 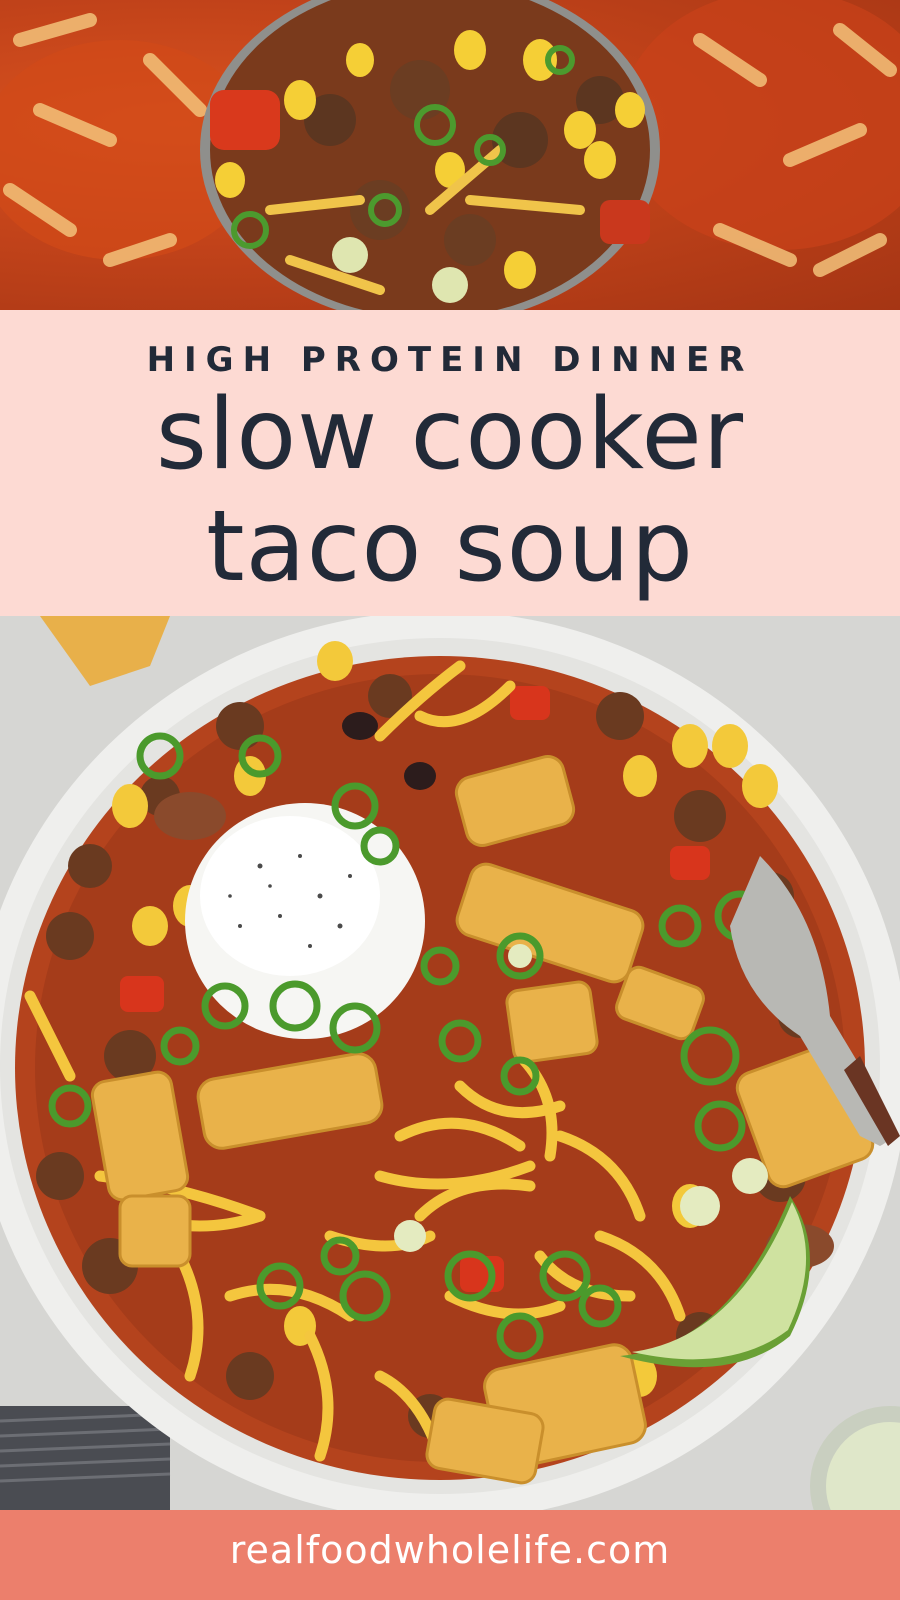 I want to click on napkin, so click(x=85, y=1458).